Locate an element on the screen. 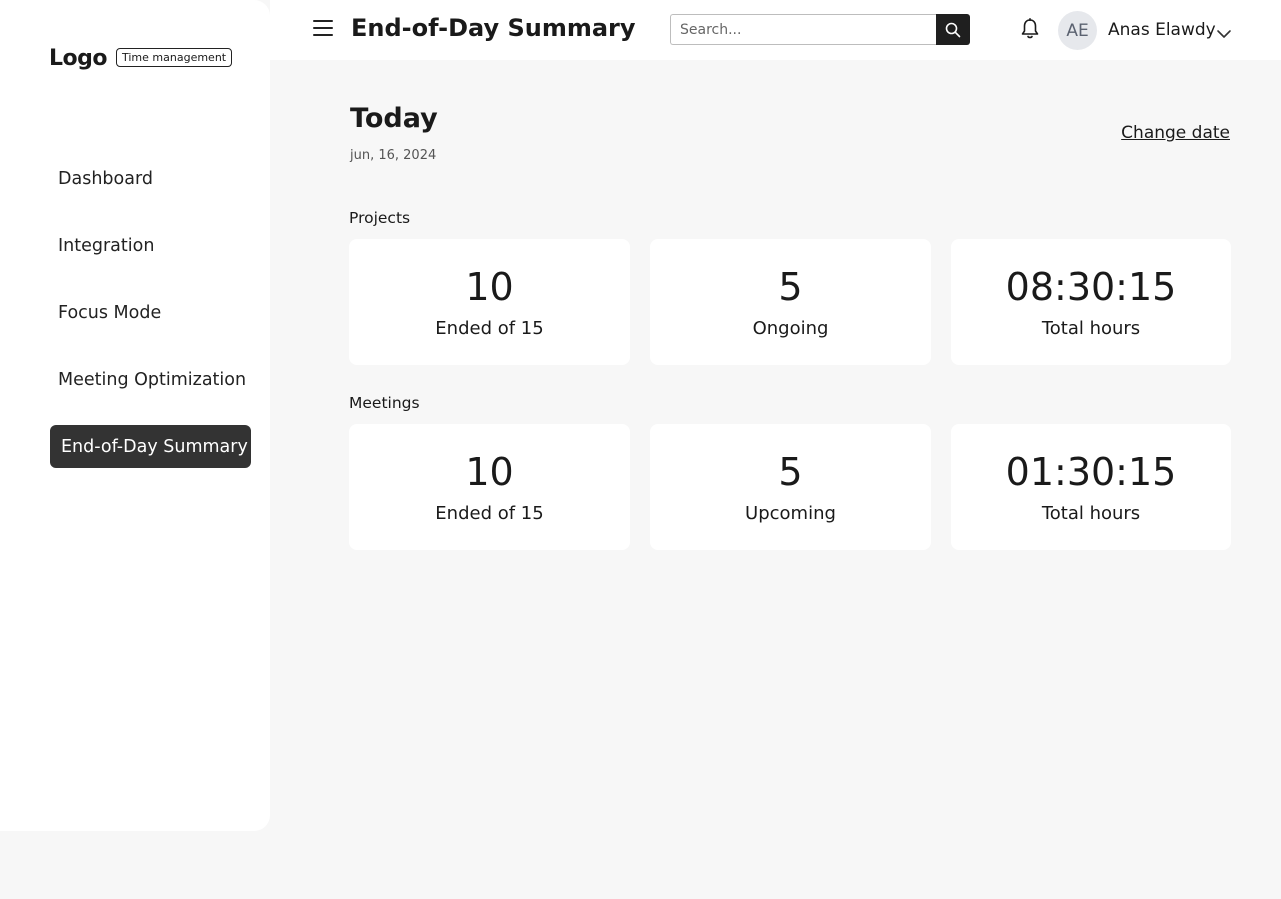 The image size is (1281, 899). search-bar is located at coordinates (820, 29).